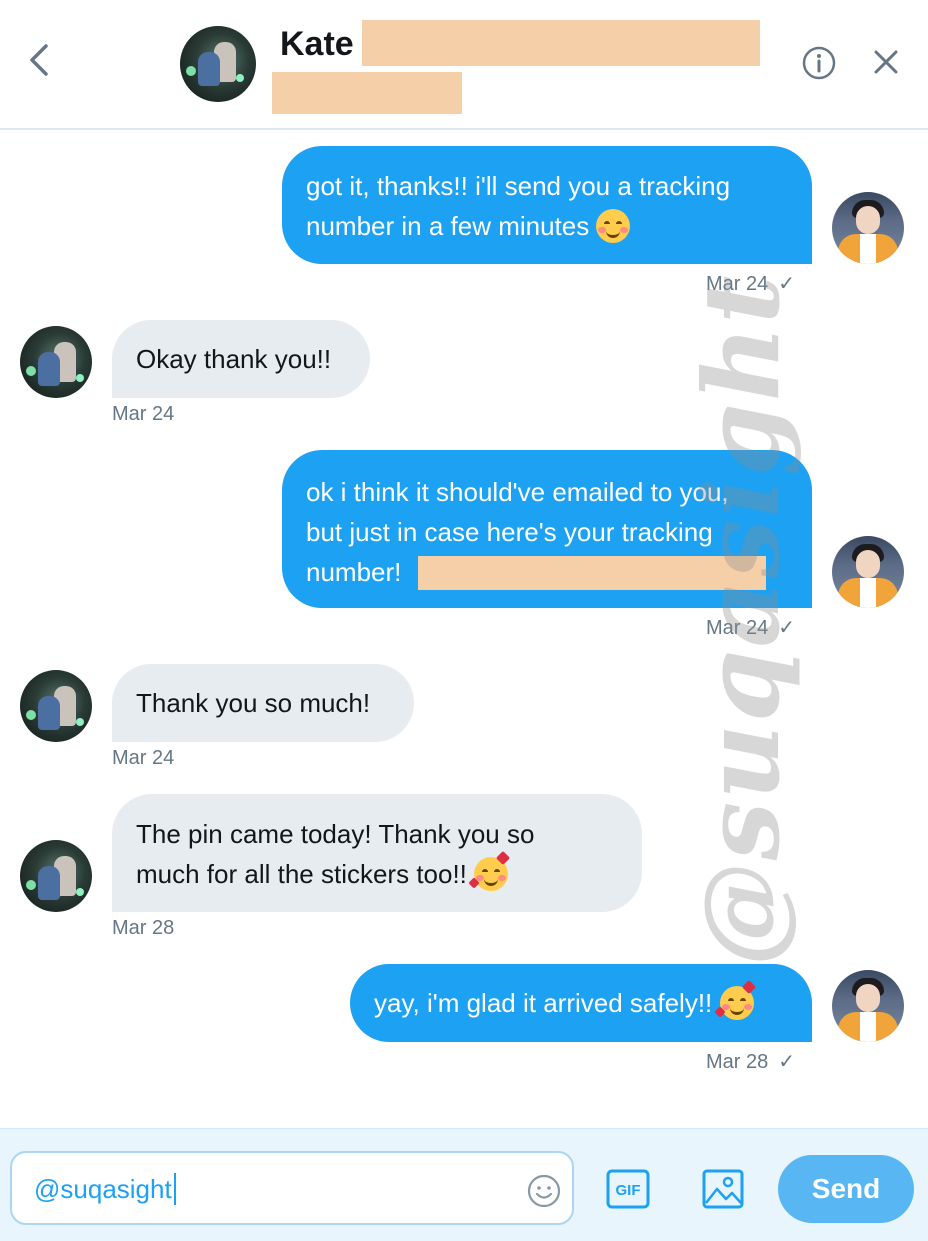 Image resolution: width=928 pixels, height=1241 pixels. Describe the element at coordinates (592, 573) in the screenshot. I see `redacted-tracking-number` at that location.